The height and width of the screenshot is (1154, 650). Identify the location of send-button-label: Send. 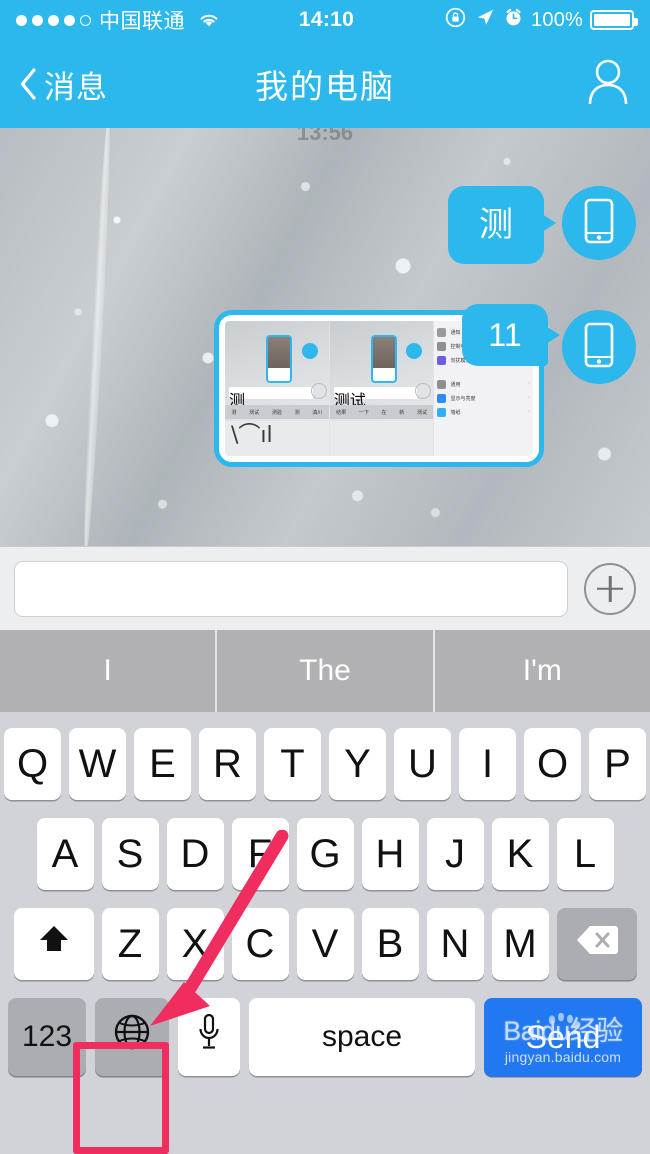
(563, 1036).